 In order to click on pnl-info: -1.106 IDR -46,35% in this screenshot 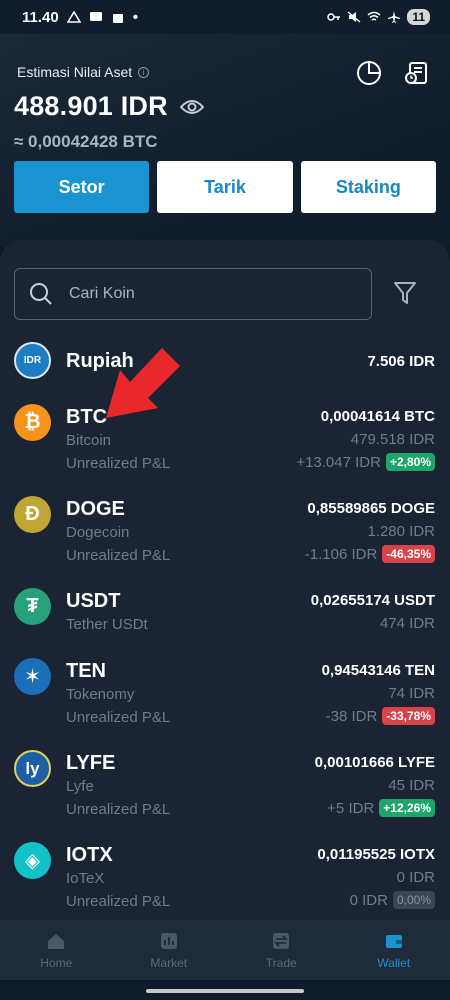, I will do `click(370, 554)`.